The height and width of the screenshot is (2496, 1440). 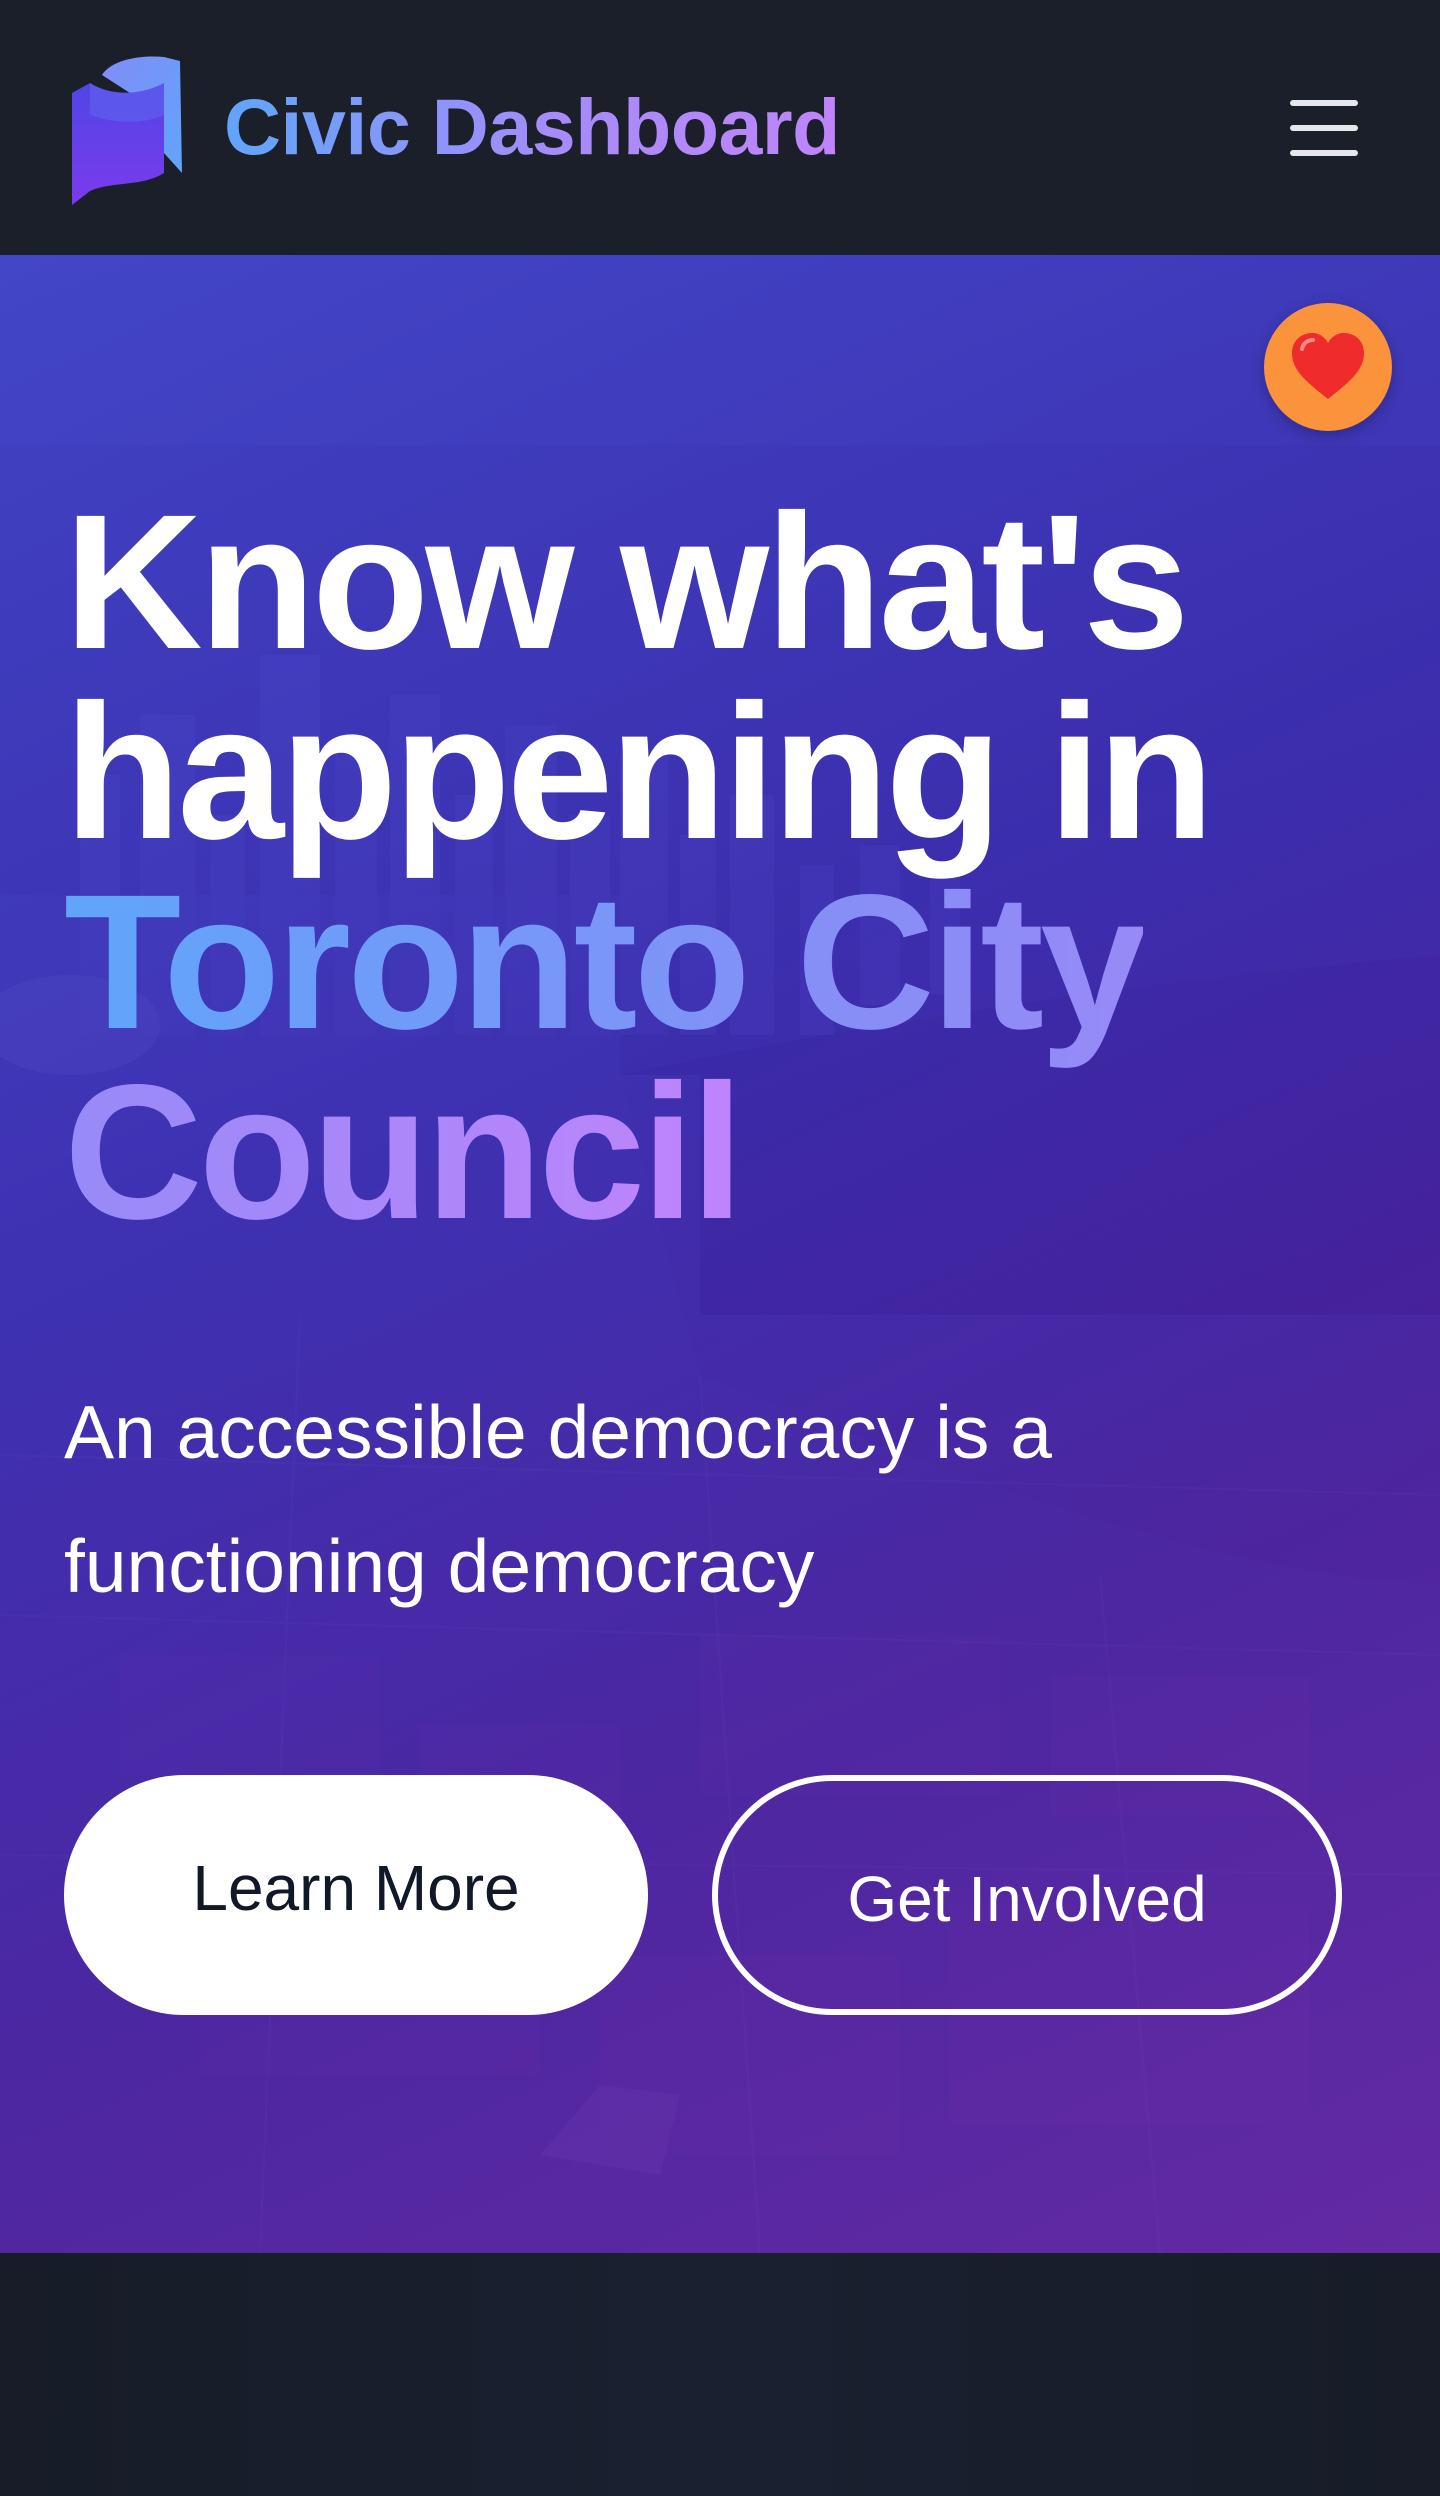 What do you see at coordinates (128, 130) in the screenshot?
I see `logo-icon` at bounding box center [128, 130].